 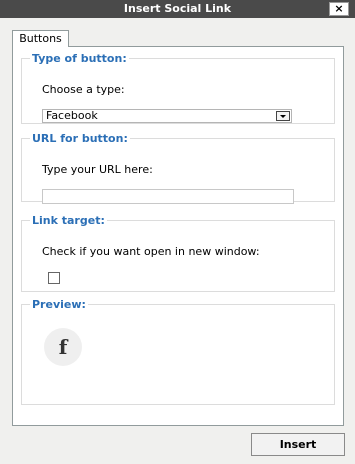 What do you see at coordinates (178, 88) in the screenshot?
I see `type-of-button-group: Type of button: Choose a type: Facebook` at bounding box center [178, 88].